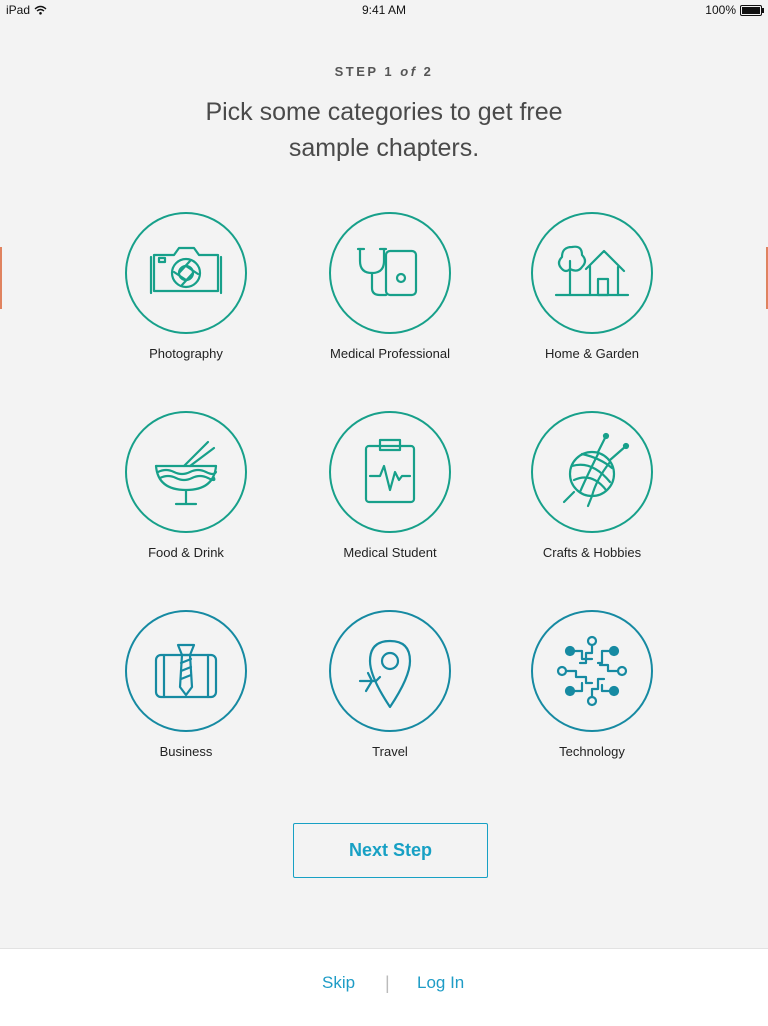  What do you see at coordinates (596, 470) in the screenshot?
I see `yarn-ball-icon` at bounding box center [596, 470].